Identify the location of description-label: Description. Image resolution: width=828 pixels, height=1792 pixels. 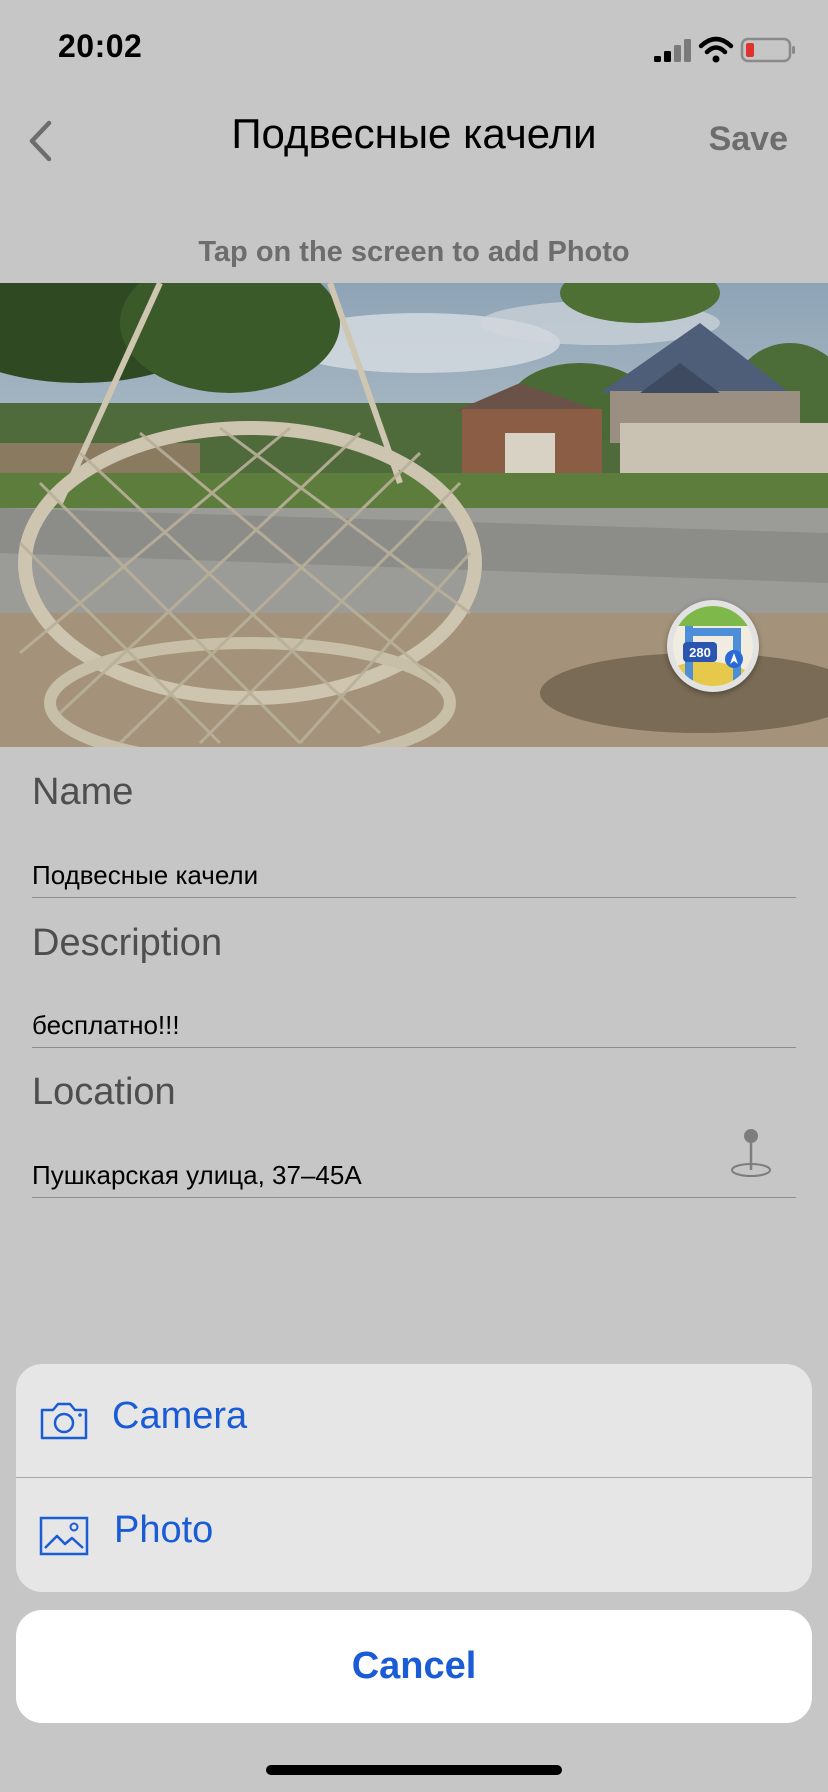
(127, 943).